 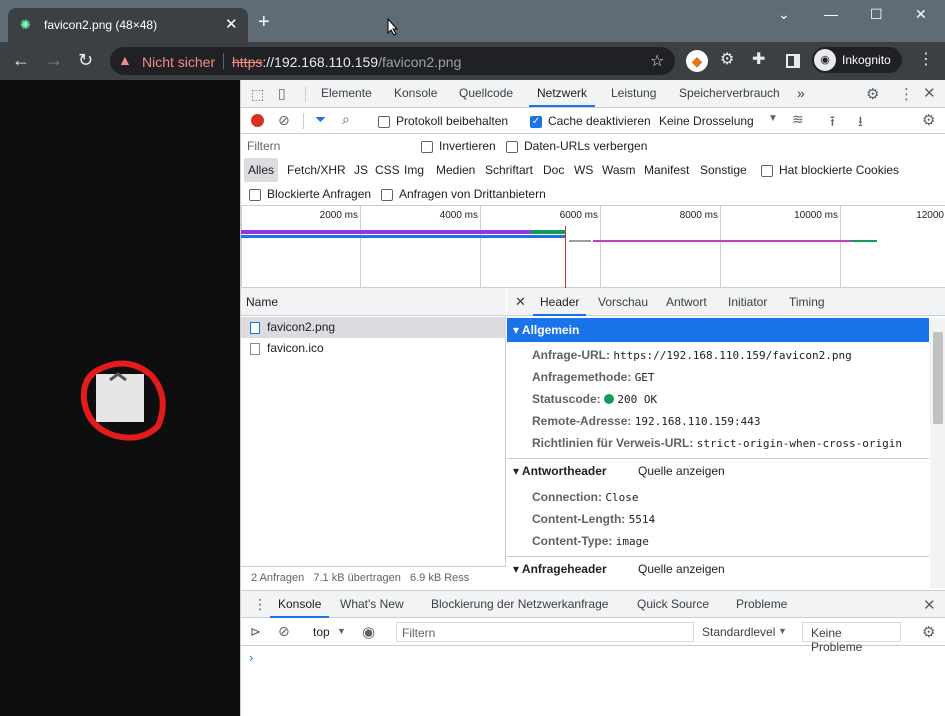 What do you see at coordinates (872, 94) in the screenshot?
I see `settings-gear-icon: ⚙` at bounding box center [872, 94].